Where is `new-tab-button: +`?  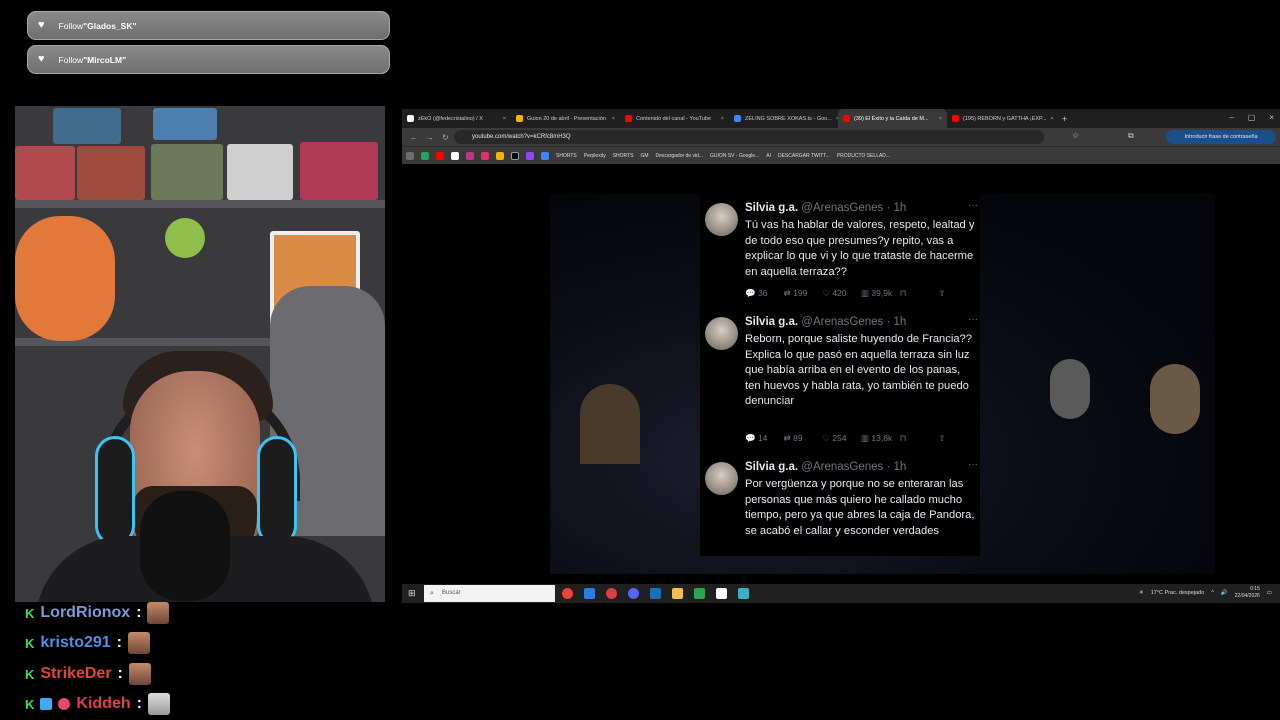 new-tab-button: + is located at coordinates (1064, 119).